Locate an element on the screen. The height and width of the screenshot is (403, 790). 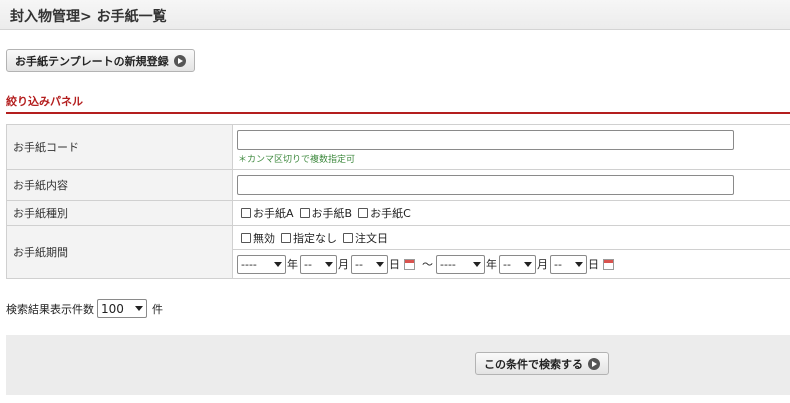
period-option-order-date: 注文日 is located at coordinates (365, 238).